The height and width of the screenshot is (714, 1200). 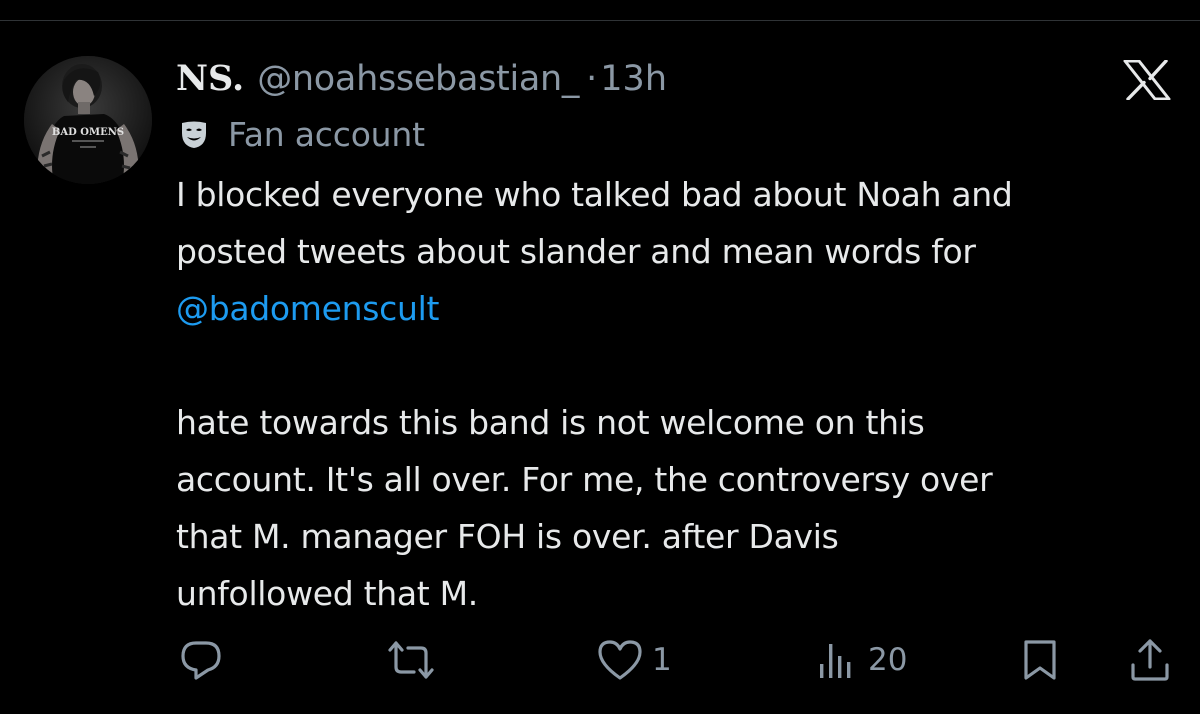 What do you see at coordinates (662, 660) in the screenshot?
I see `like-count: 1` at bounding box center [662, 660].